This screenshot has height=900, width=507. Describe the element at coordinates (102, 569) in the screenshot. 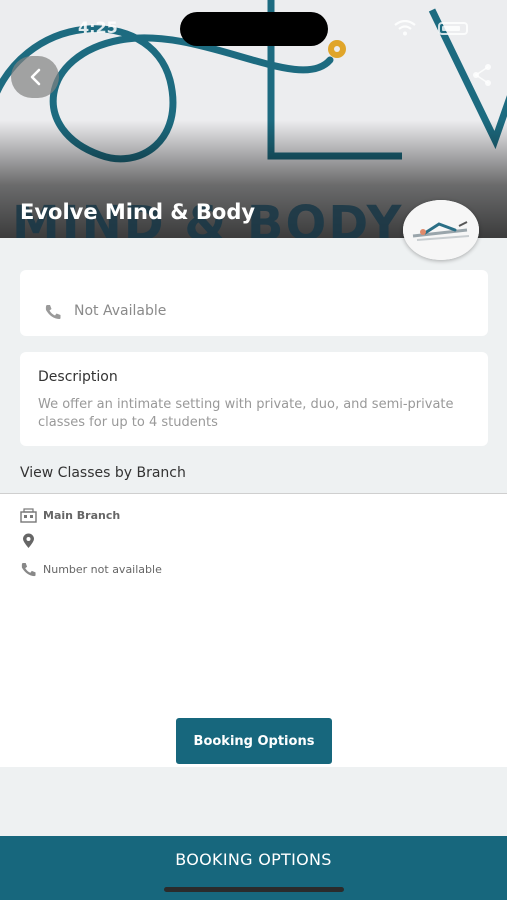

I see `branch-phone: Number not available` at that location.